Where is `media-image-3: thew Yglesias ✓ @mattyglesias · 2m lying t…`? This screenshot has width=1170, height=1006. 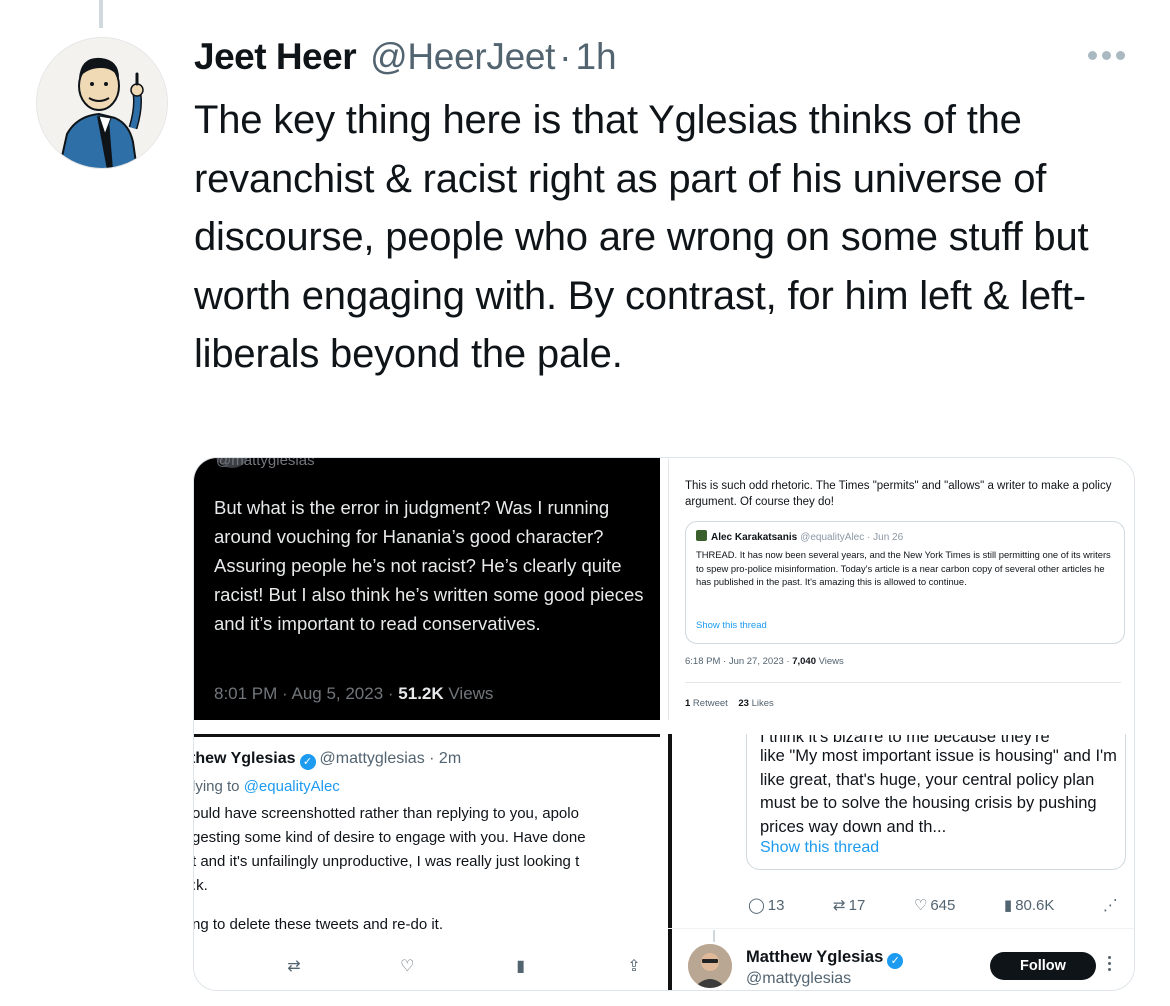 media-image-3: thew Yglesias ✓ @mattyglesias · 2m lying t… is located at coordinates (427, 862).